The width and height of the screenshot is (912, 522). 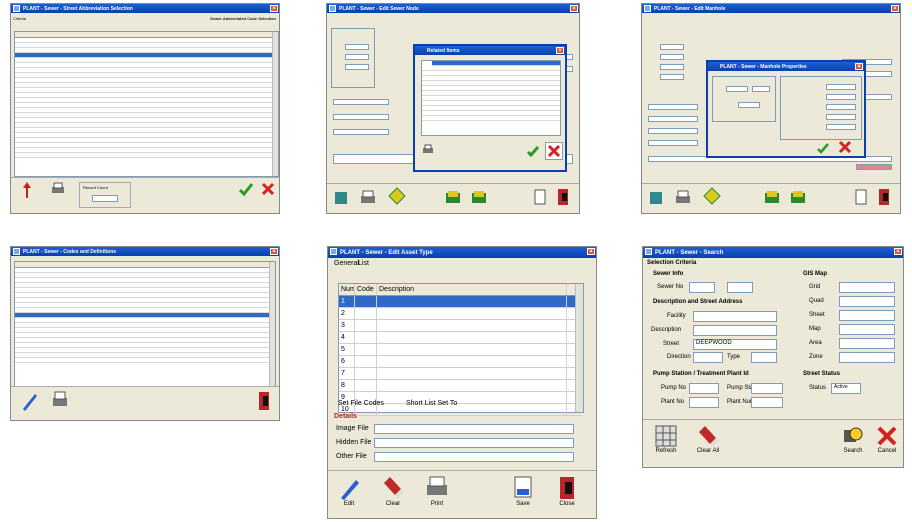 I want to click on subtab-set-file-codes: Set File Codes, so click(x=361, y=403).